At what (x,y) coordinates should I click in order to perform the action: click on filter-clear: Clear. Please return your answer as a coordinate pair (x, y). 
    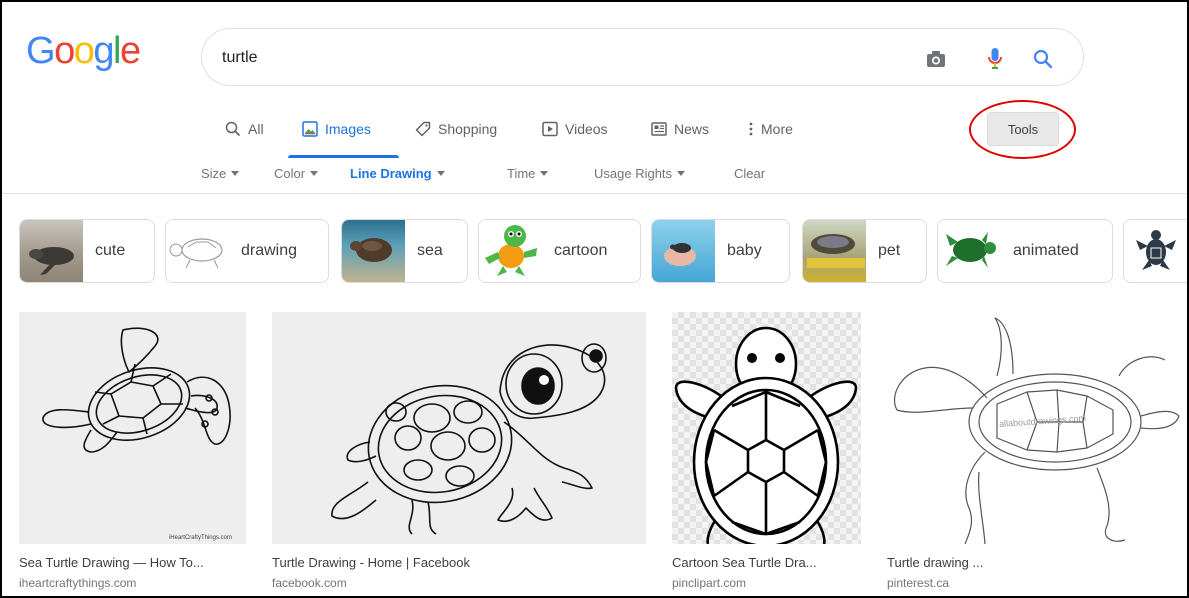
    Looking at the image, I should click on (749, 173).